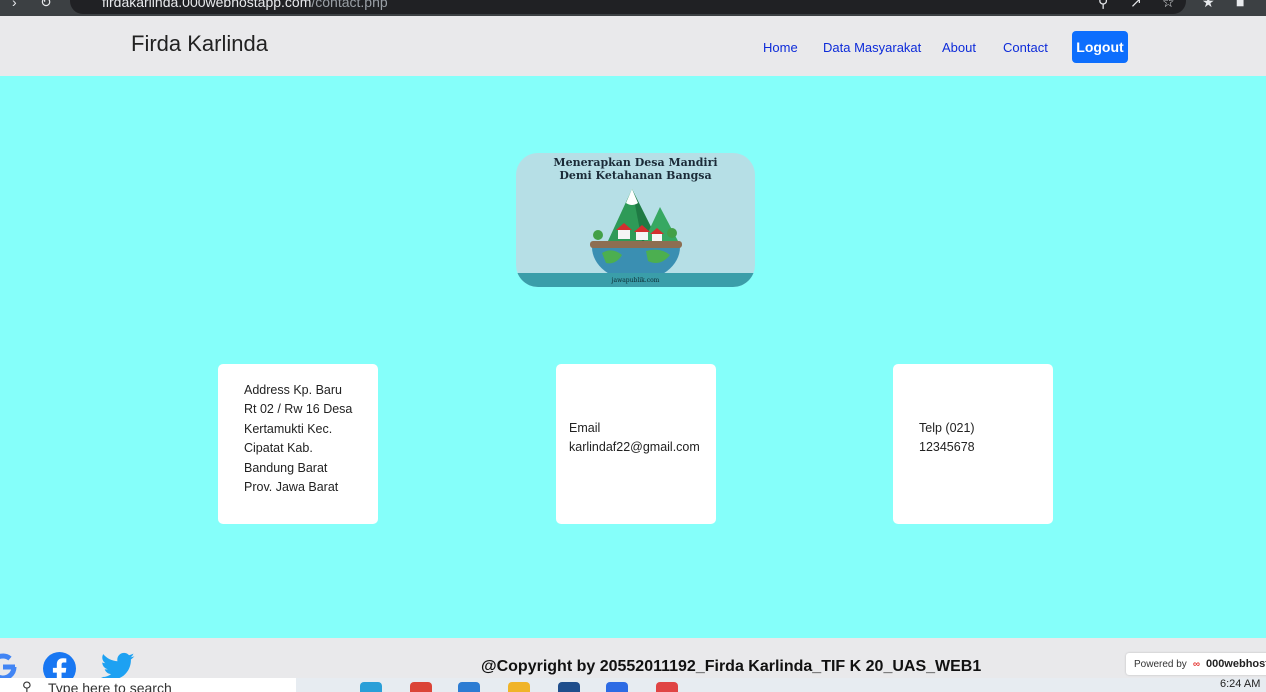 The height and width of the screenshot is (692, 1266). Describe the element at coordinates (635, 162) in the screenshot. I see `hero-title-line1: Menerapkan Desa Mandiri` at that location.